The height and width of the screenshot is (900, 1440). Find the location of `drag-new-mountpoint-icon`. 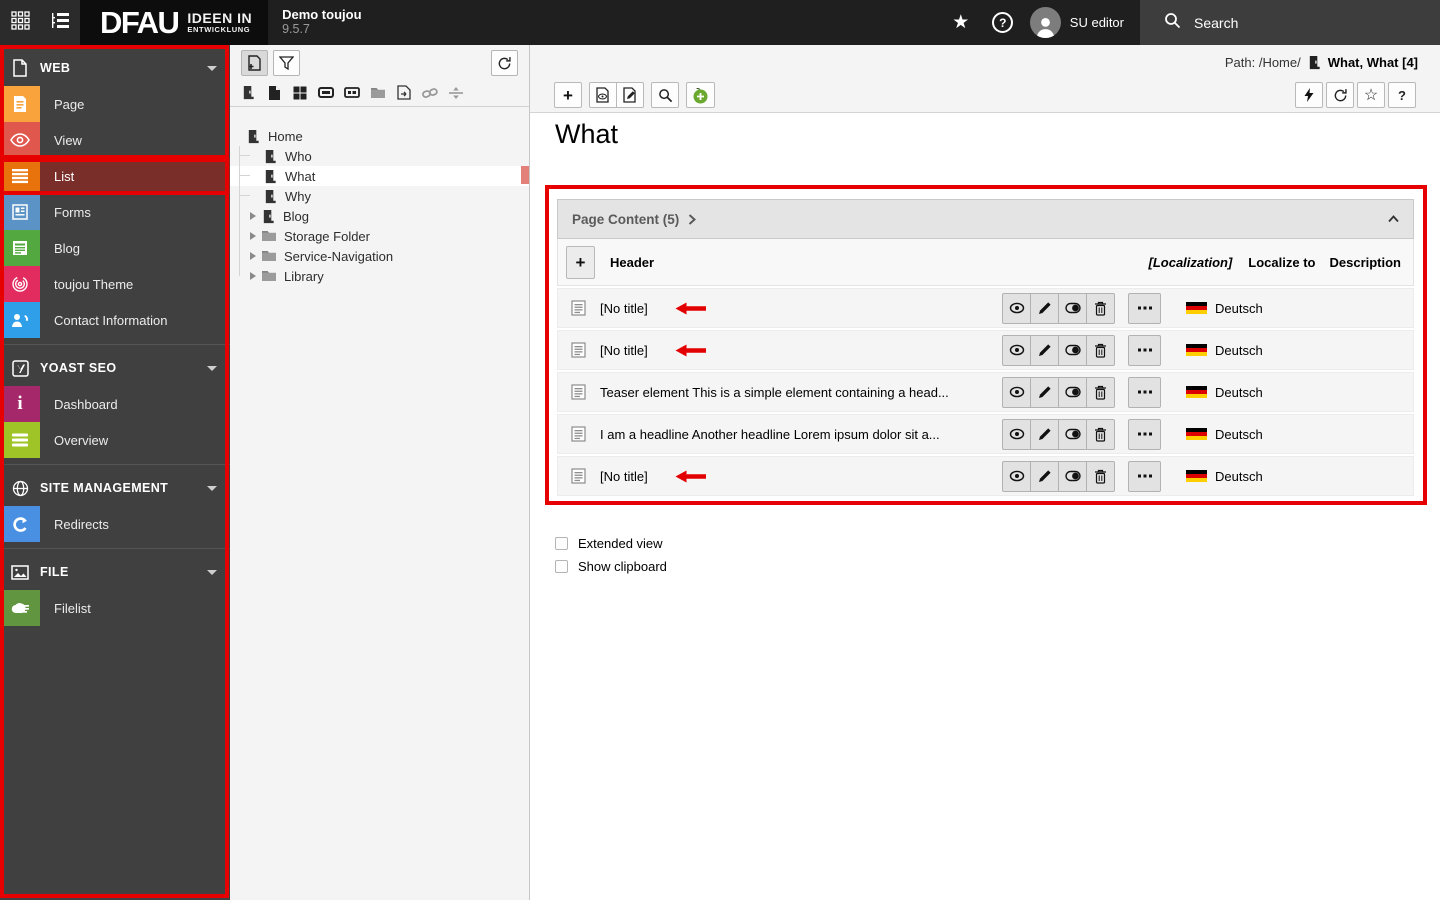

drag-new-mountpoint-icon is located at coordinates (326, 93).